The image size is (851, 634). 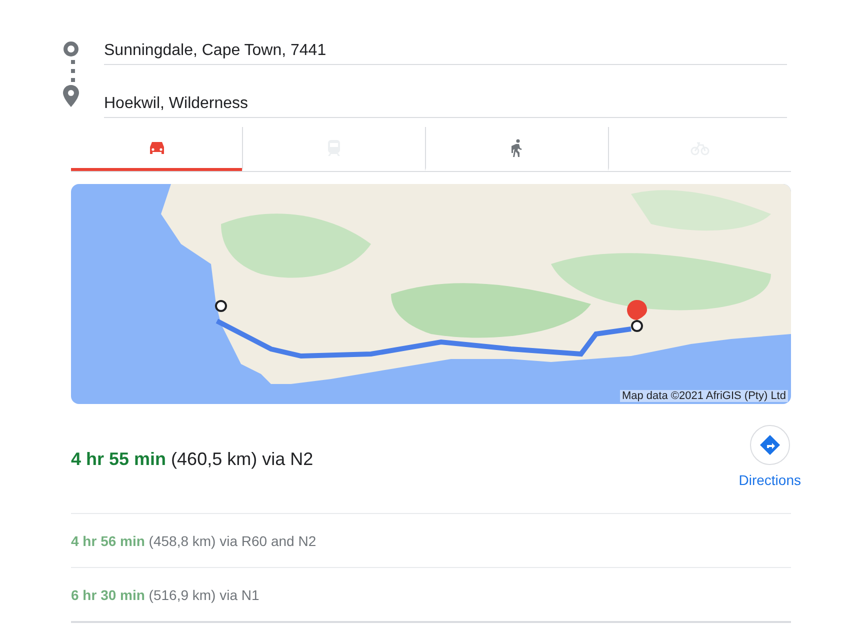 I want to click on directions-link: Directions, so click(x=769, y=480).